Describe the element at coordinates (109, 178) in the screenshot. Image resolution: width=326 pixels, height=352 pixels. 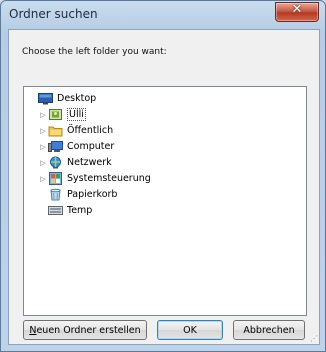
I see `tree-item-label: Systemsteuerung` at that location.